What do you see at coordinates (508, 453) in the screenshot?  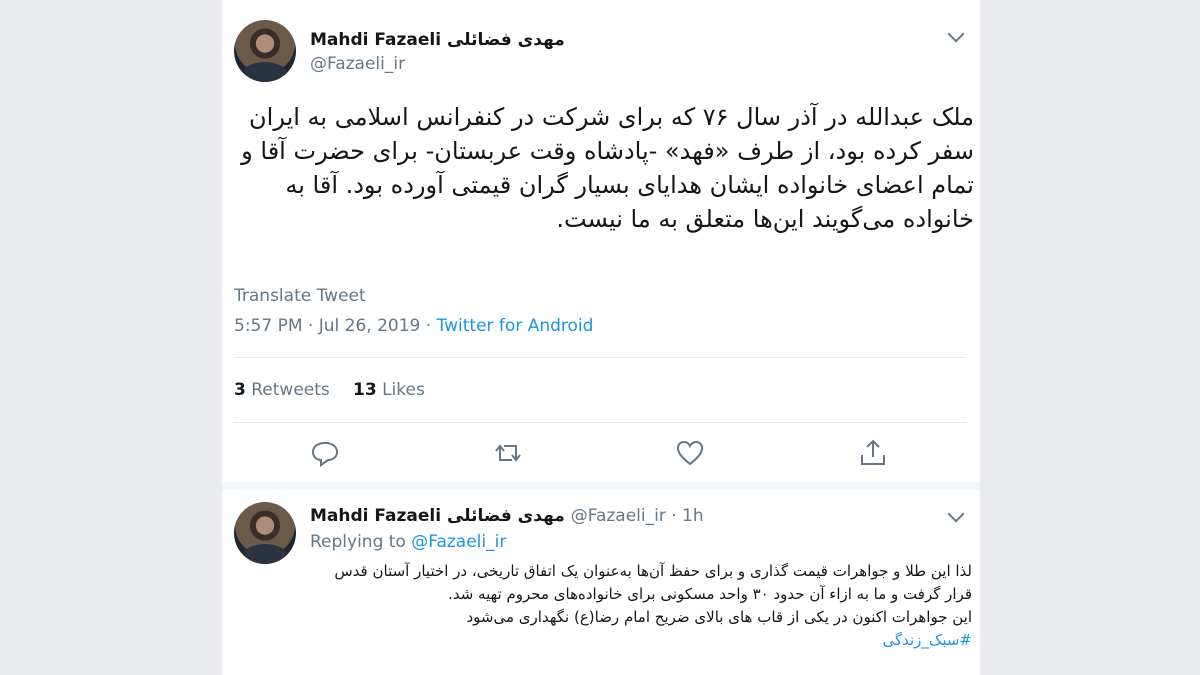 I see `retweet-icon` at bounding box center [508, 453].